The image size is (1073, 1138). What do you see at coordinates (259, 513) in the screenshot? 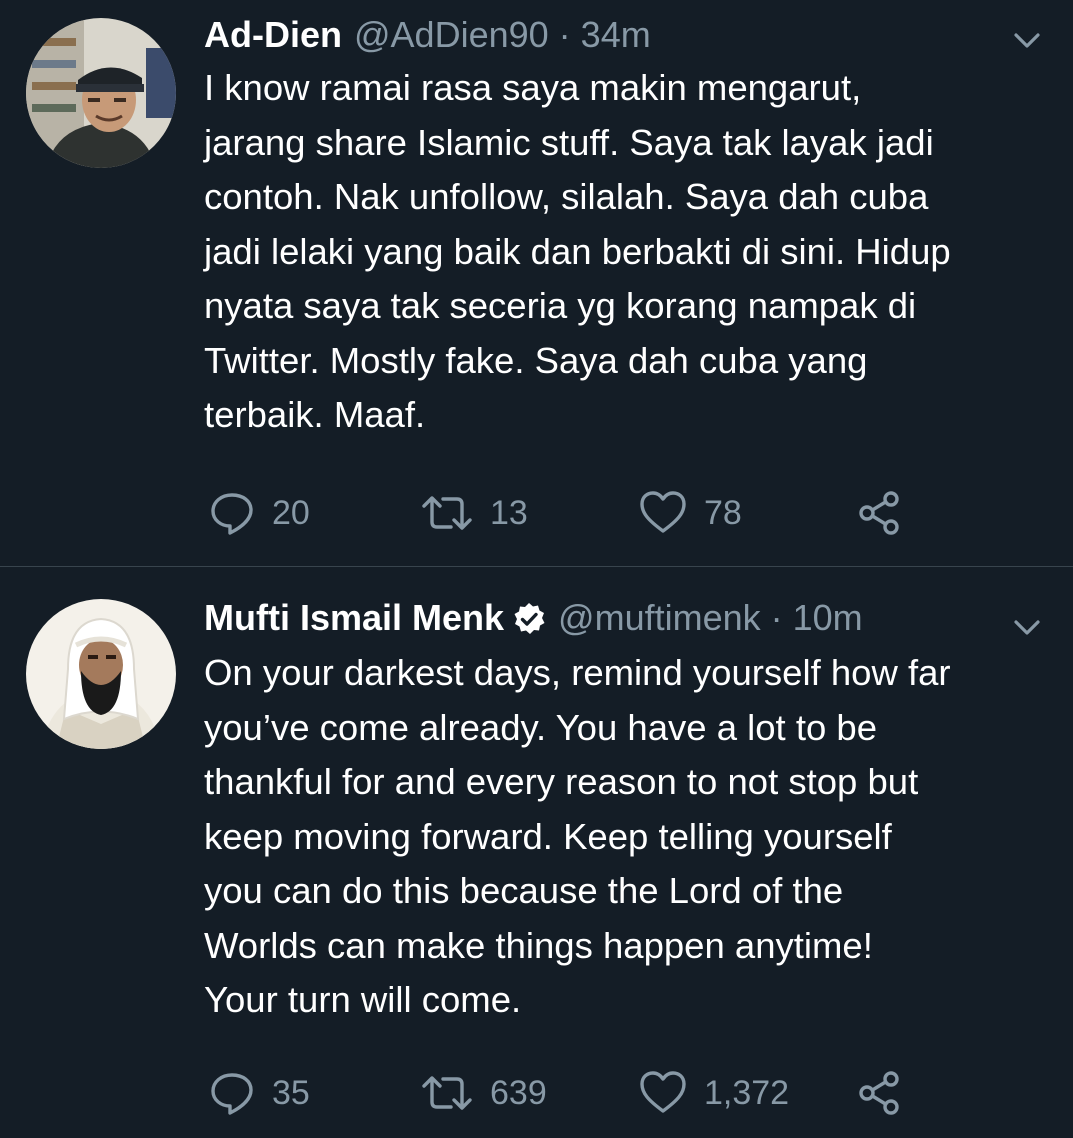
I see `reply-button: 20` at bounding box center [259, 513].